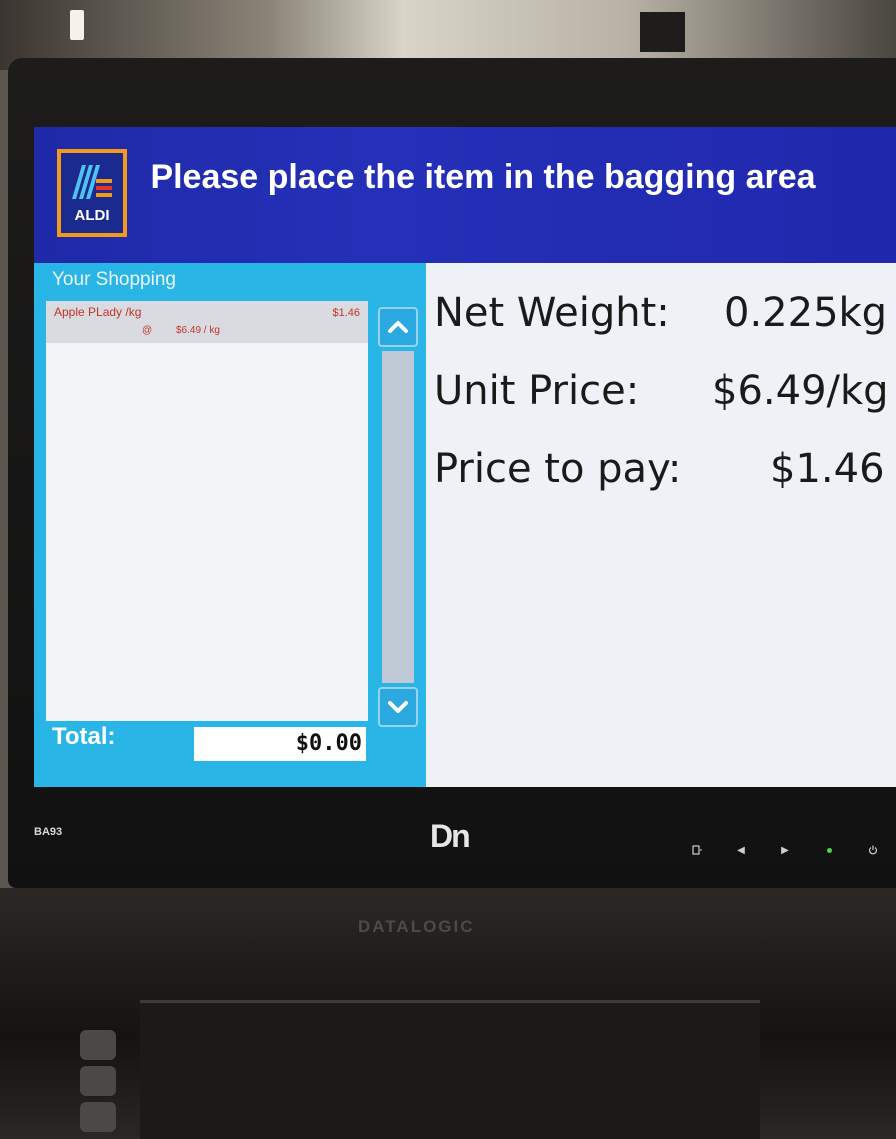  What do you see at coordinates (450, 836) in the screenshot?
I see `brand-logo: Dn` at bounding box center [450, 836].